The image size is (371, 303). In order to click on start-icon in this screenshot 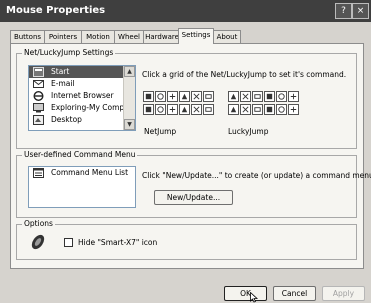, I will do `click(38, 72)`.